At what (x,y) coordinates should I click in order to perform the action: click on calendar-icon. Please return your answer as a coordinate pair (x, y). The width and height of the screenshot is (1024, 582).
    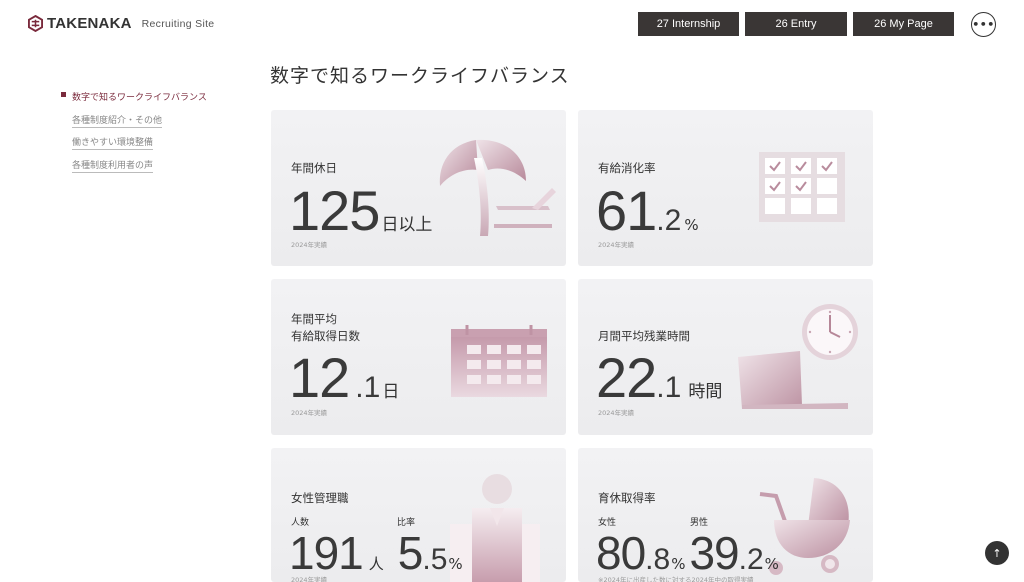
    Looking at the image, I should click on (499, 361).